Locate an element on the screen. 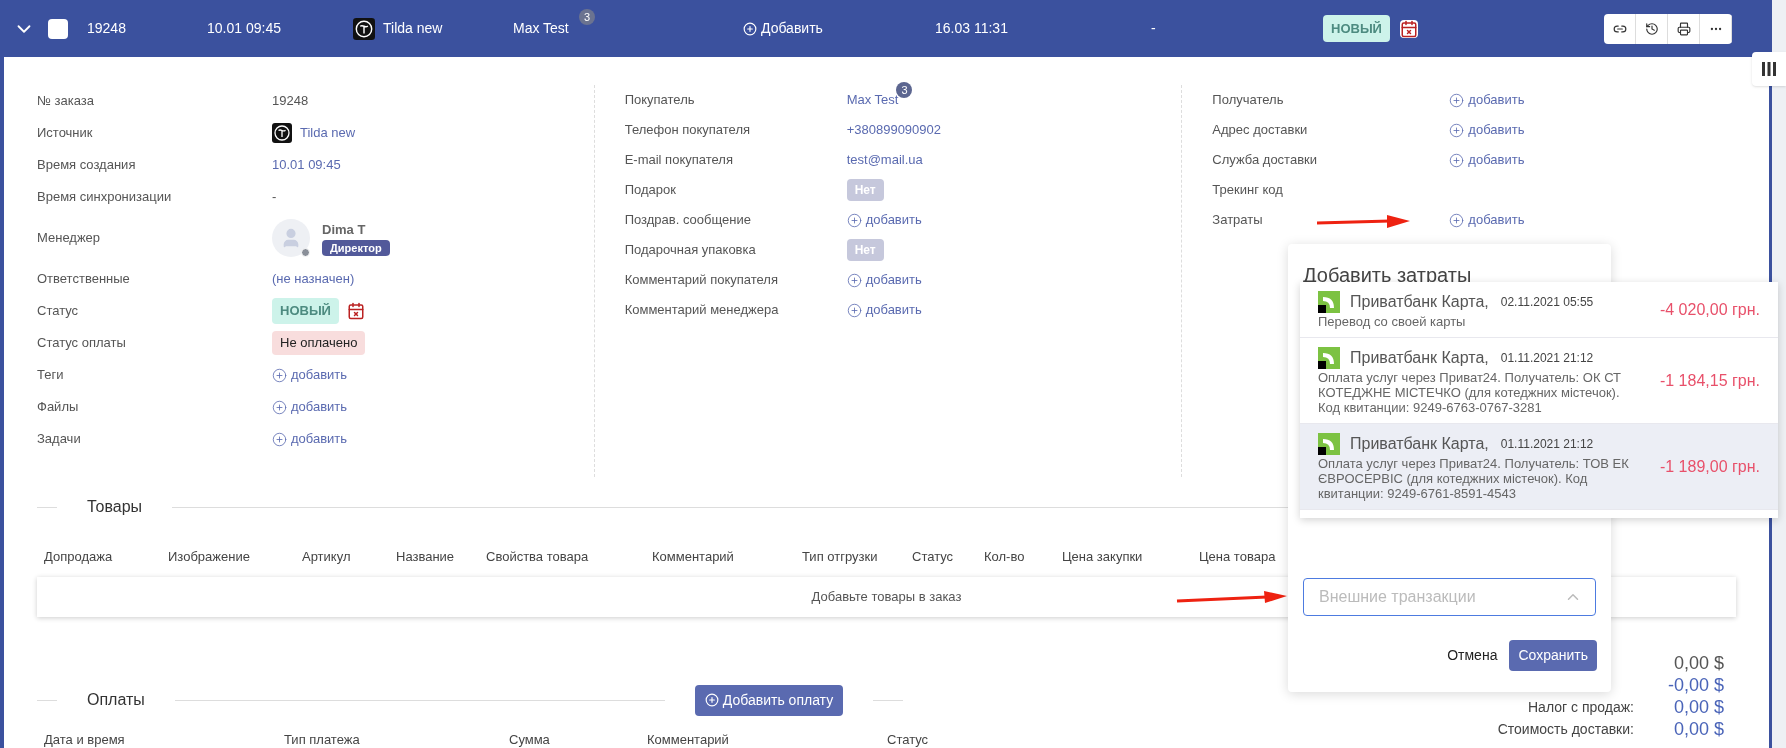 The height and width of the screenshot is (748, 1786). field-label: Комментарий покупателя is located at coordinates (701, 280).